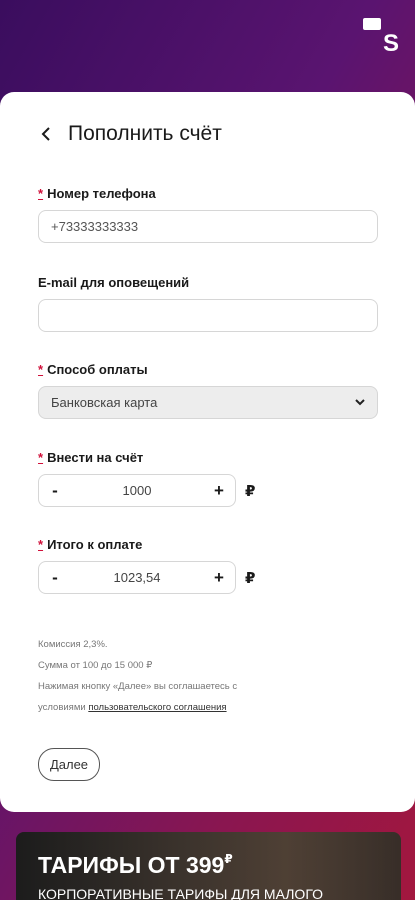 Image resolution: width=415 pixels, height=900 pixels. What do you see at coordinates (69, 764) in the screenshot?
I see `next-button: Далее` at bounding box center [69, 764].